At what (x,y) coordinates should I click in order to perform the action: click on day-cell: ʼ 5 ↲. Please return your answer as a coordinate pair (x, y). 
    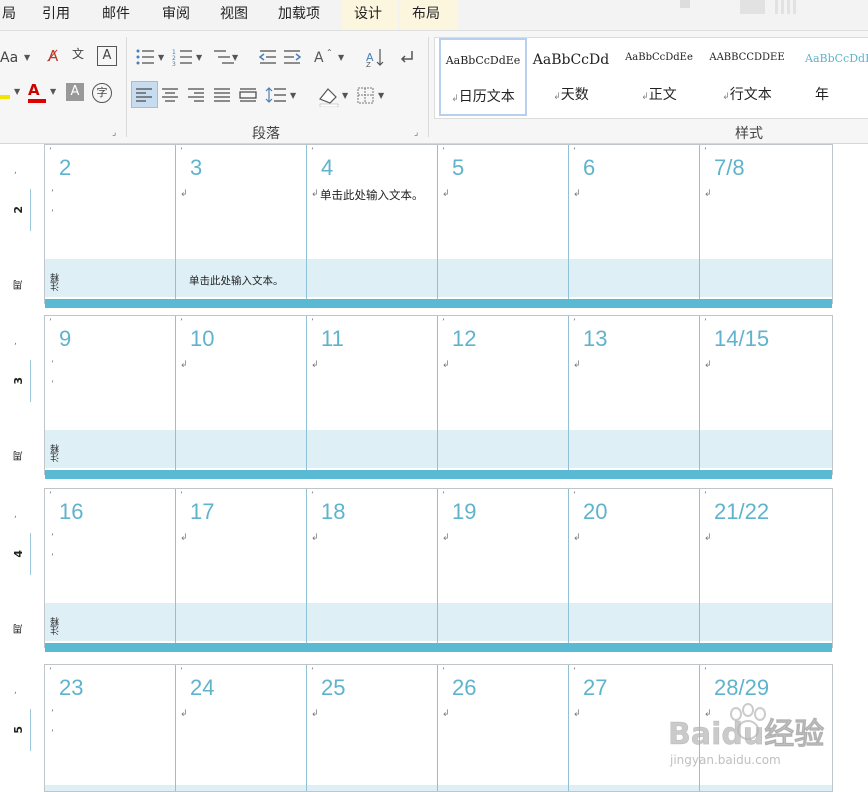
    Looking at the image, I should click on (503, 222).